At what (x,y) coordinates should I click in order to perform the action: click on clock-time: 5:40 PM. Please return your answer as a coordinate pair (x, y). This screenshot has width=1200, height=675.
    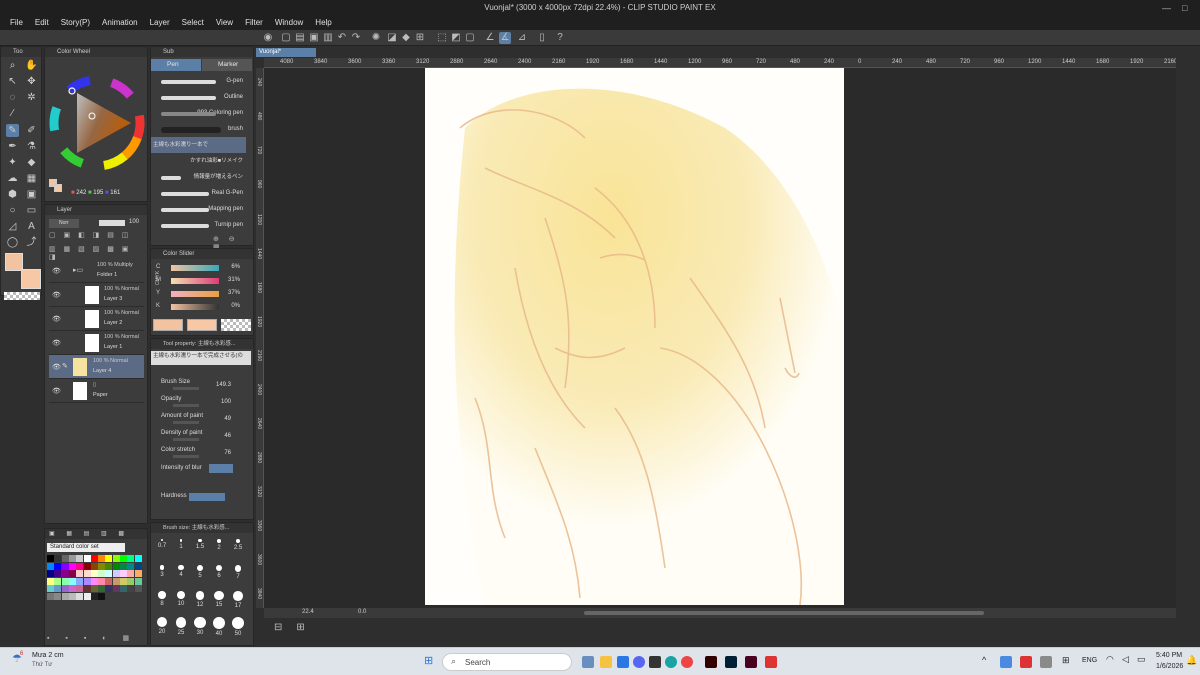
    Looking at the image, I should click on (1169, 655).